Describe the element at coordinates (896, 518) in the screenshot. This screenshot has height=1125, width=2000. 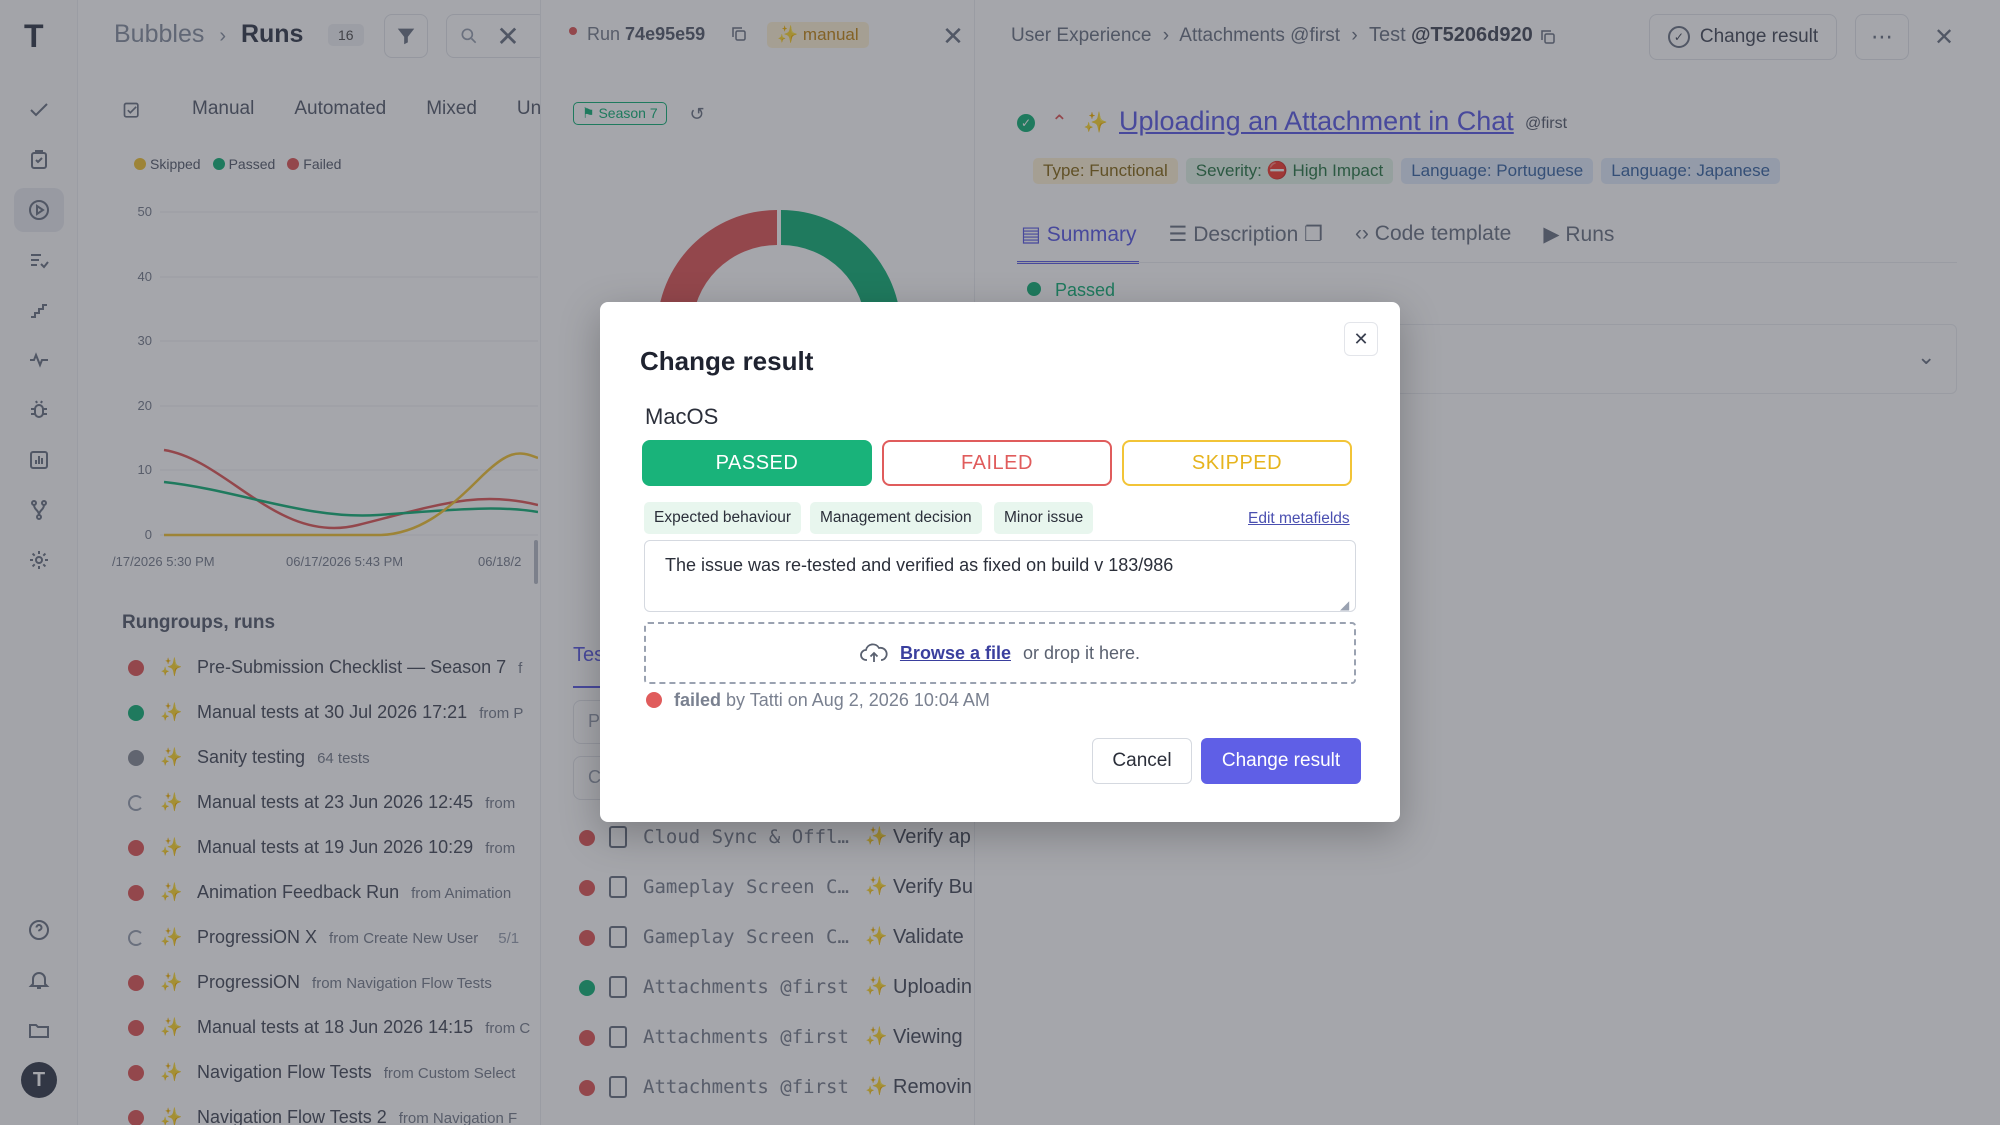
I see `tag-management-decision: Management decision` at that location.